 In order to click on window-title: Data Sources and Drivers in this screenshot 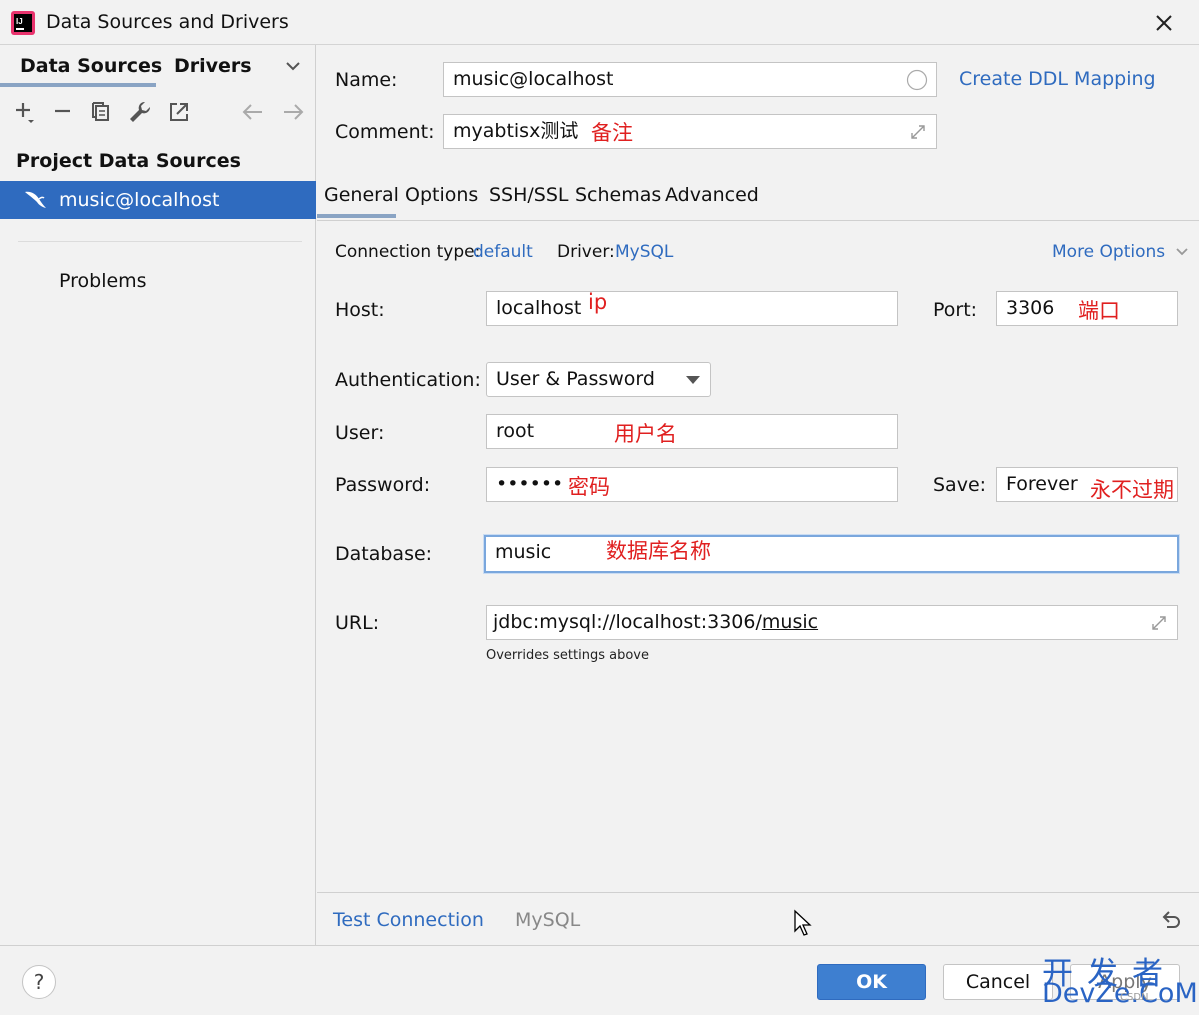, I will do `click(167, 22)`.